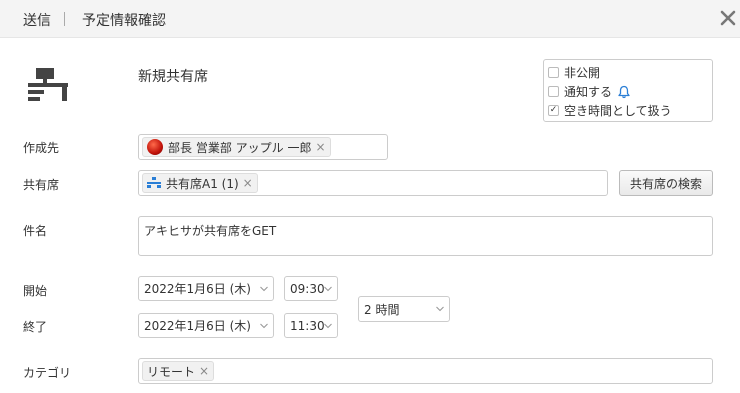 This screenshot has height=393, width=740. What do you see at coordinates (582, 73) in the screenshot?
I see `private-label: 非公開` at bounding box center [582, 73].